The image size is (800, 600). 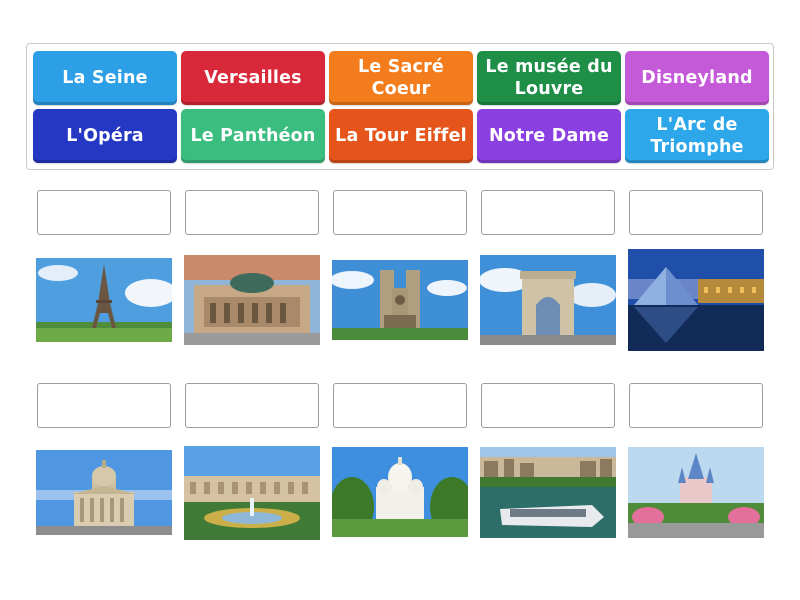 I want to click on tile-le-pantheon: Le Panthéon, so click(x=253, y=136).